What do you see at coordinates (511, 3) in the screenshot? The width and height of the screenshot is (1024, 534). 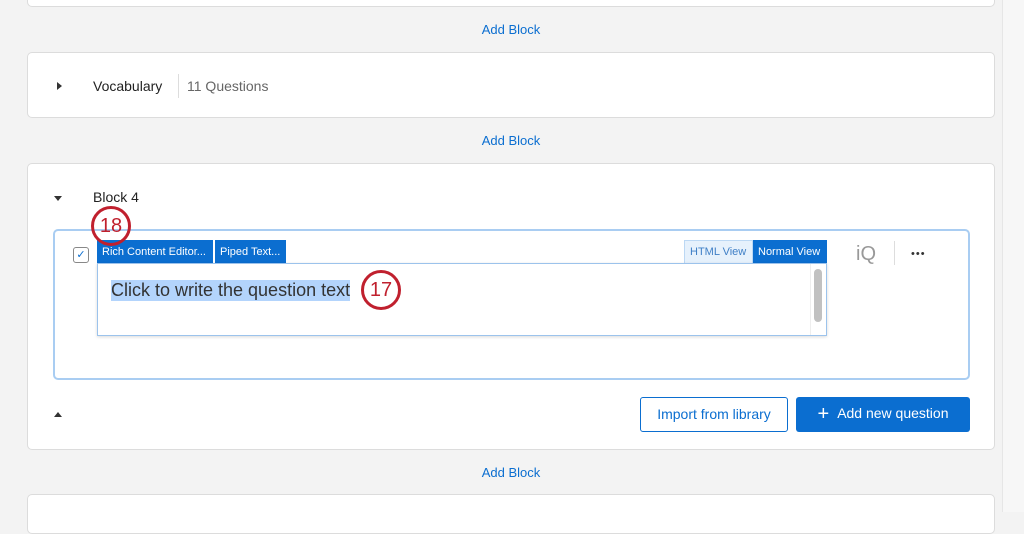 I see `previous-block-card` at bounding box center [511, 3].